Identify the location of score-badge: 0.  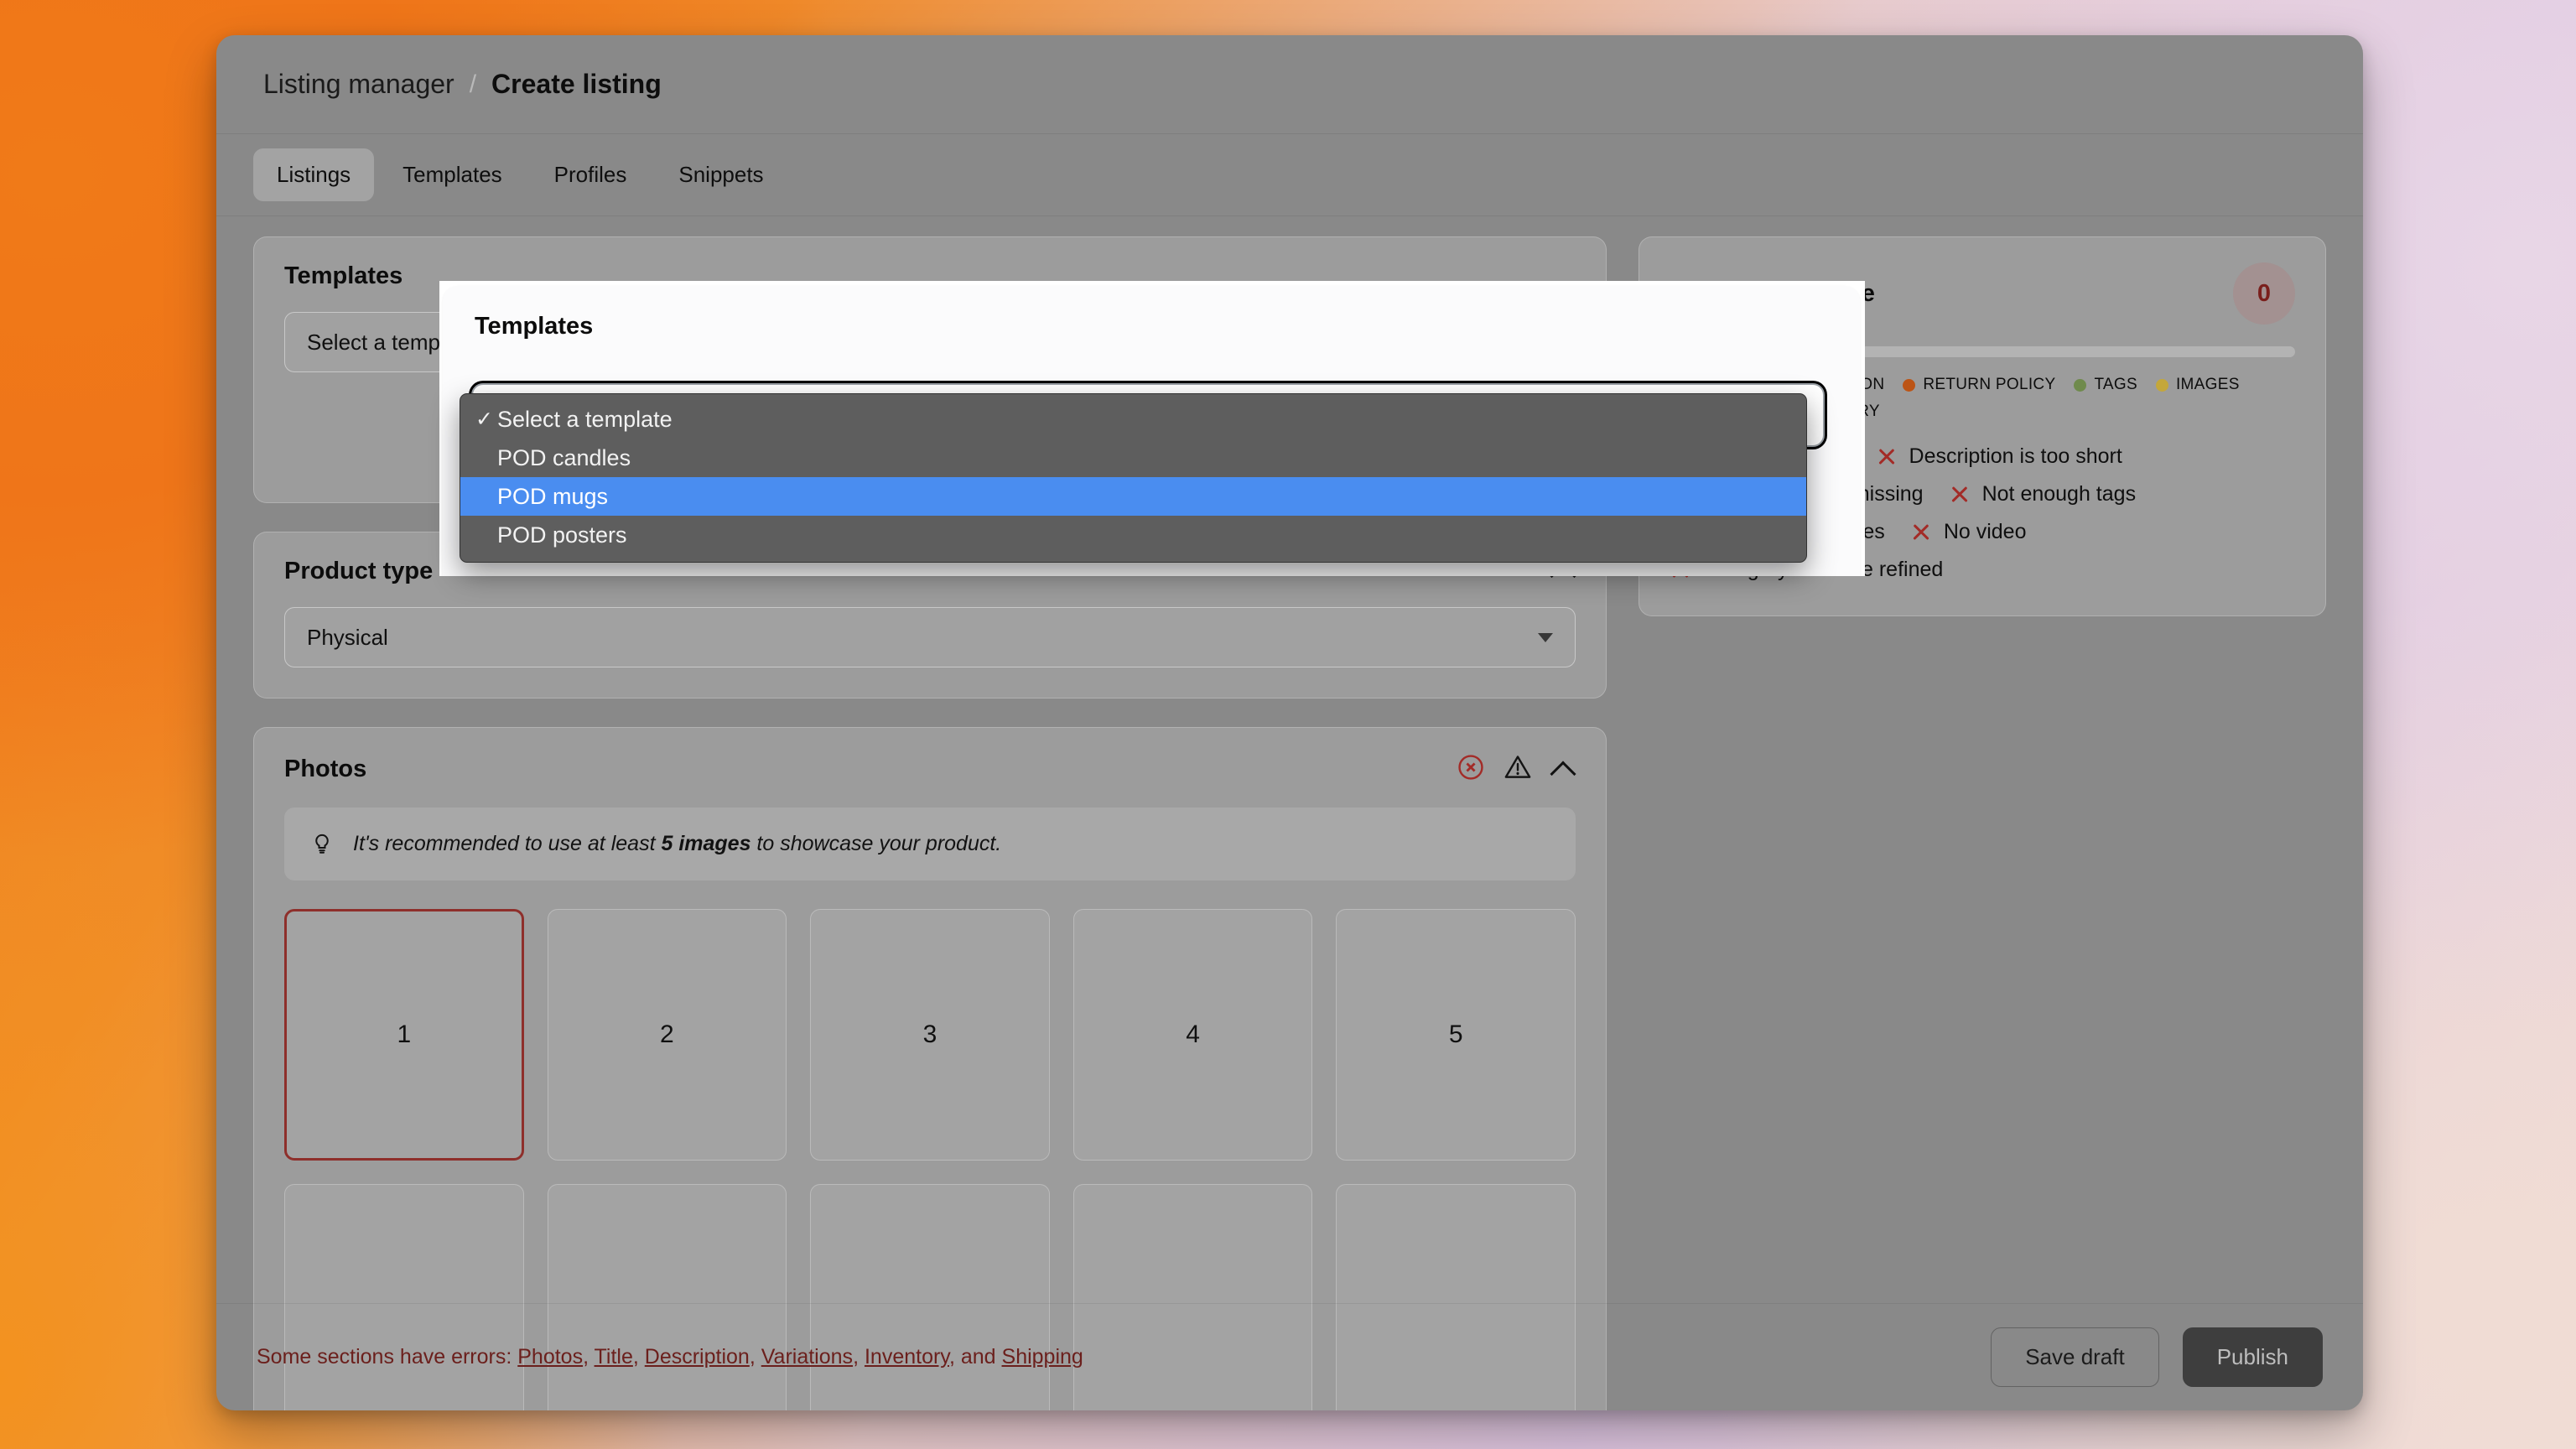
(2264, 293).